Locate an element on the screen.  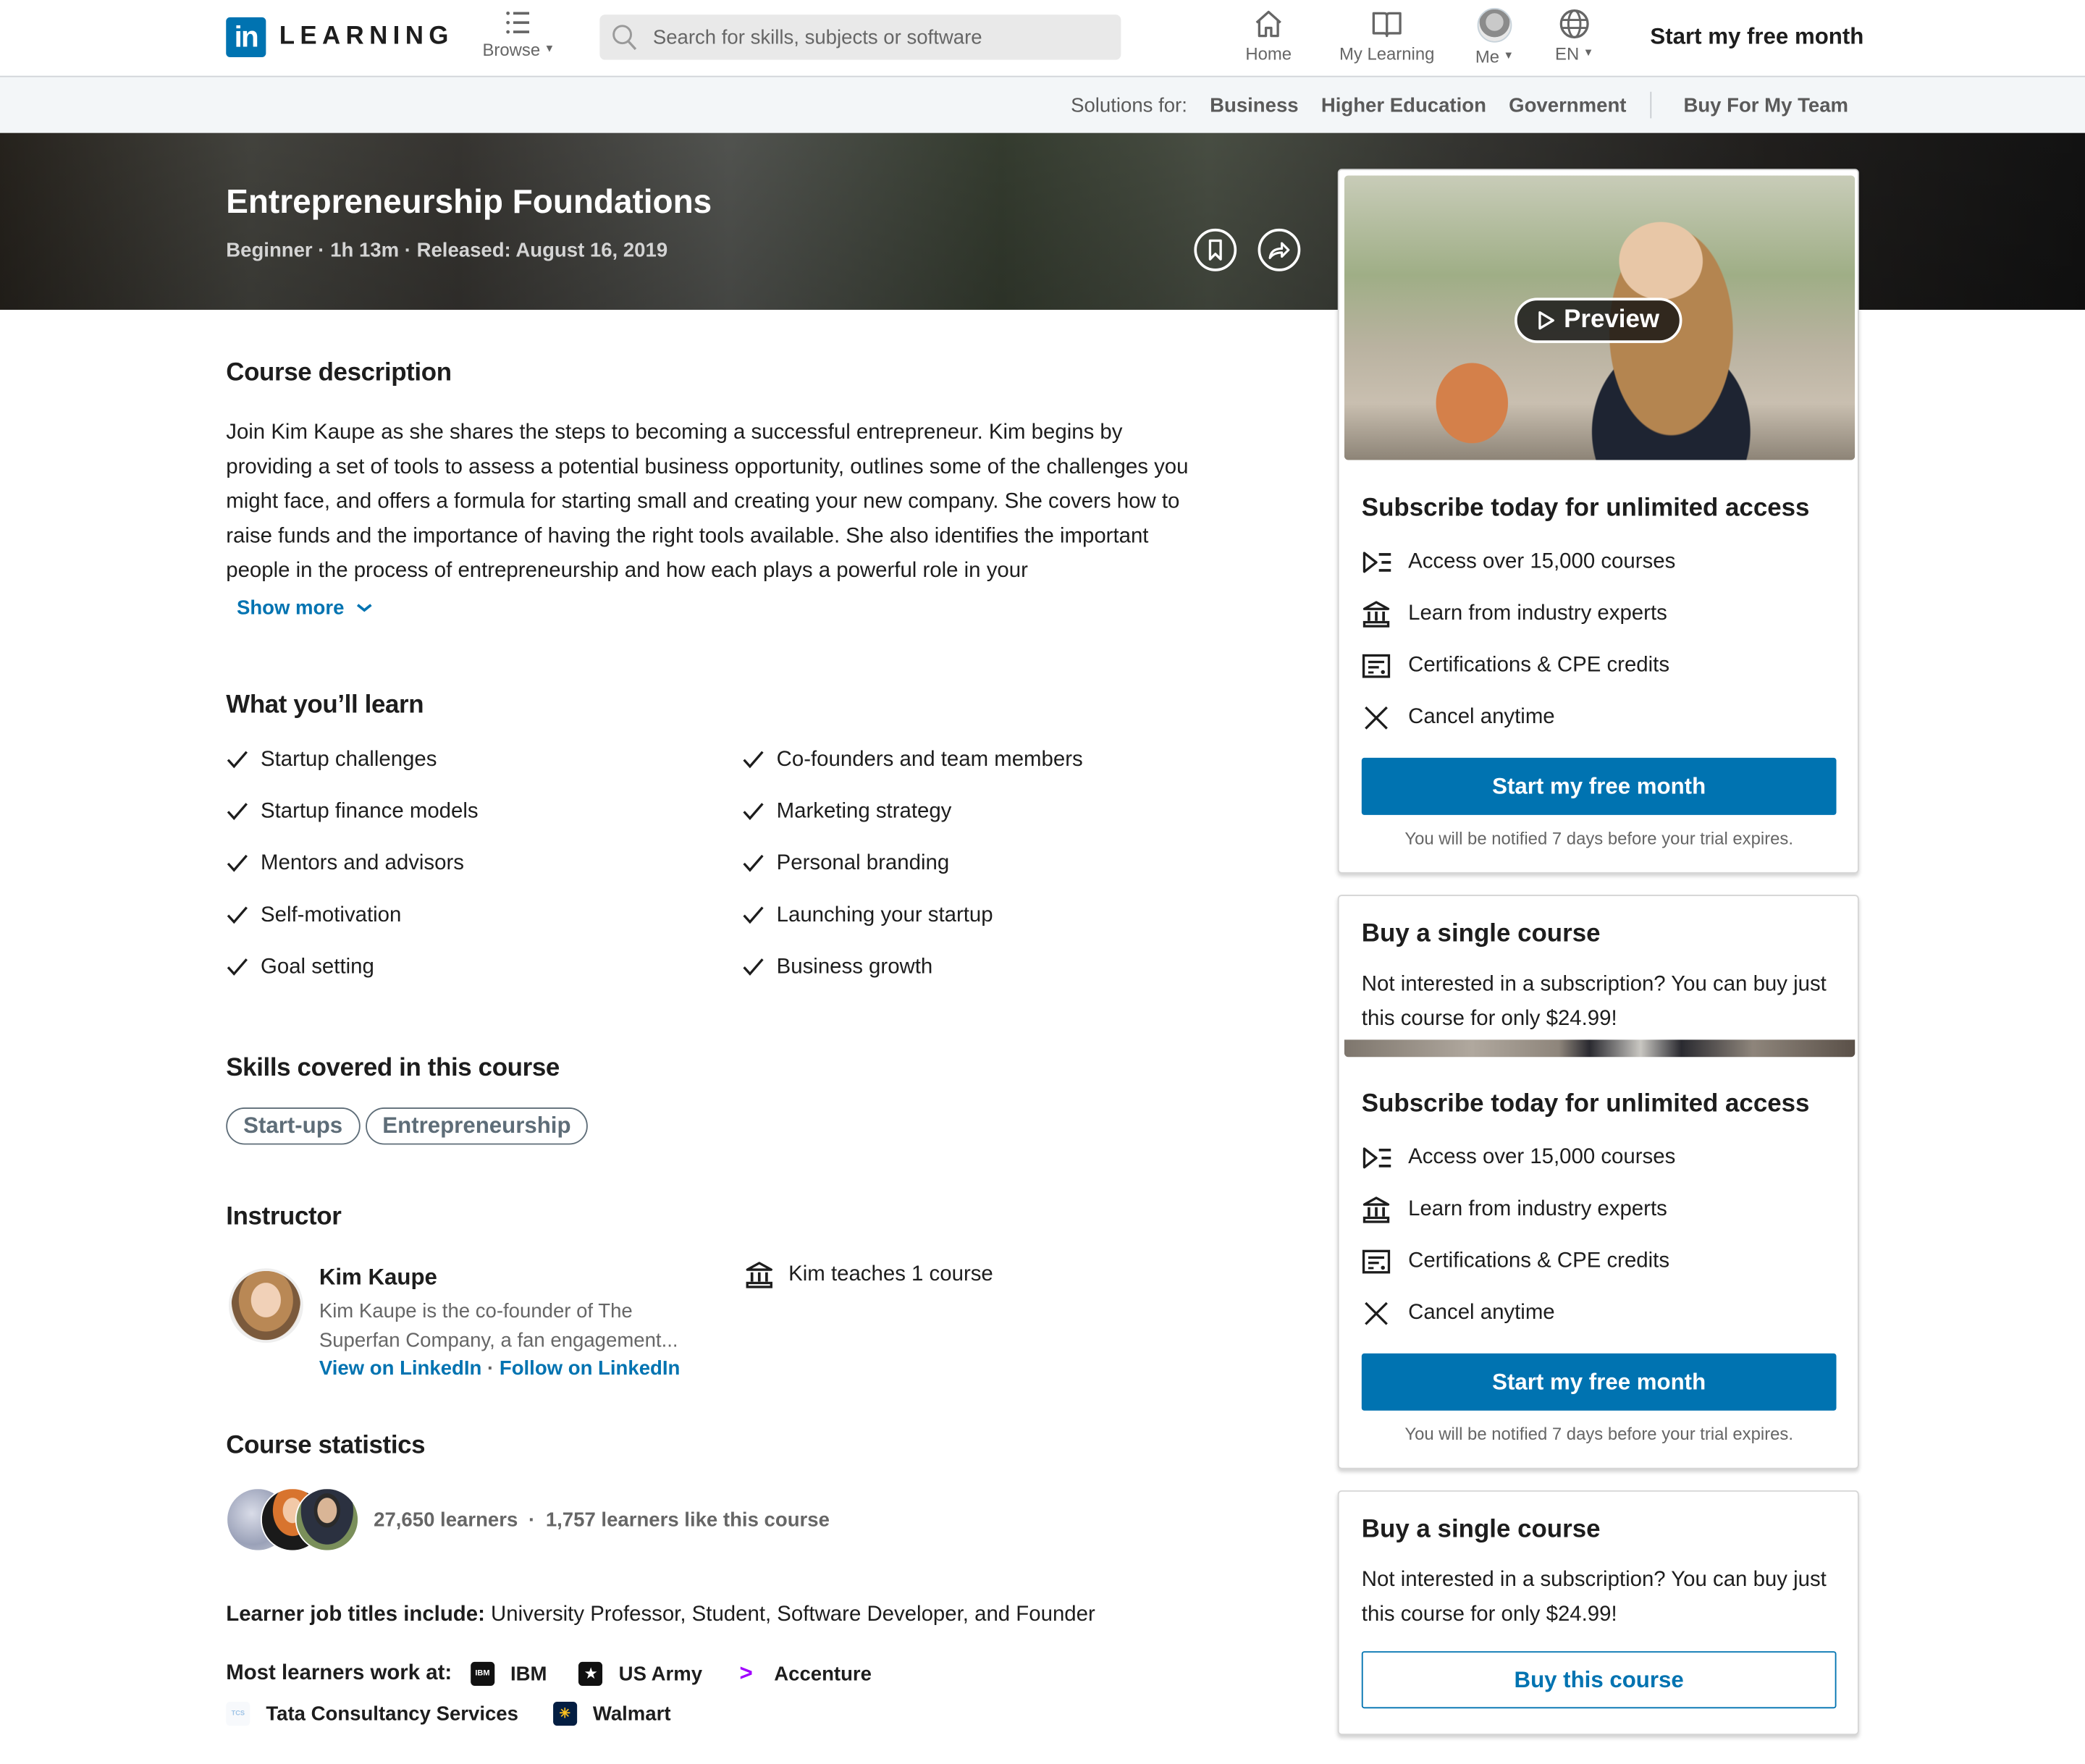
nav-me: Me ▼ is located at coordinates (1494, 37).